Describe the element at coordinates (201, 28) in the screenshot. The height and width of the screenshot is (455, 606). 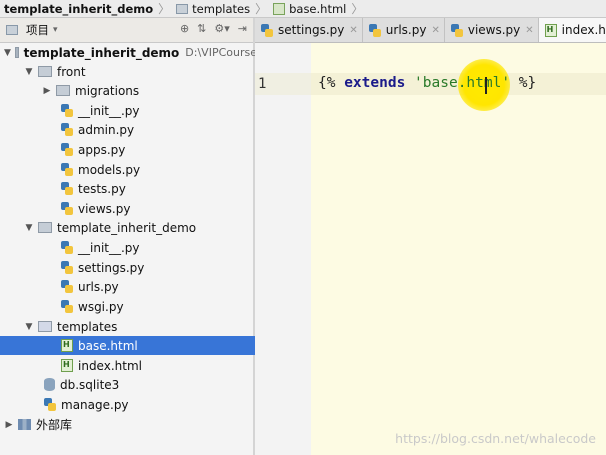
I see `collapse-icon: ⇅` at that location.